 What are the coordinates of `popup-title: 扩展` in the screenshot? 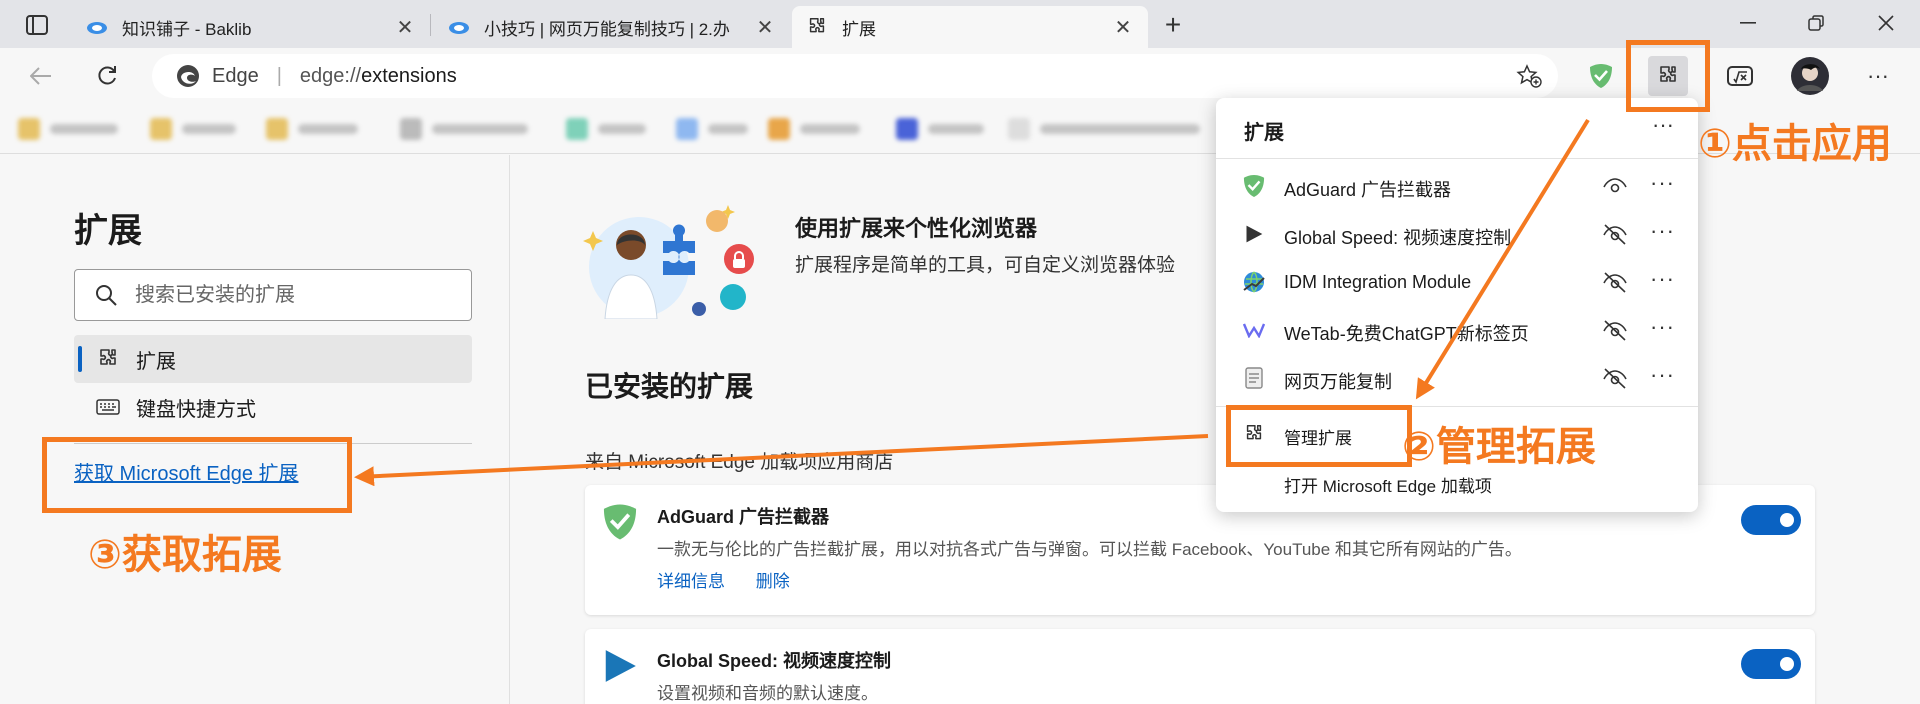 It's located at (1264, 133).